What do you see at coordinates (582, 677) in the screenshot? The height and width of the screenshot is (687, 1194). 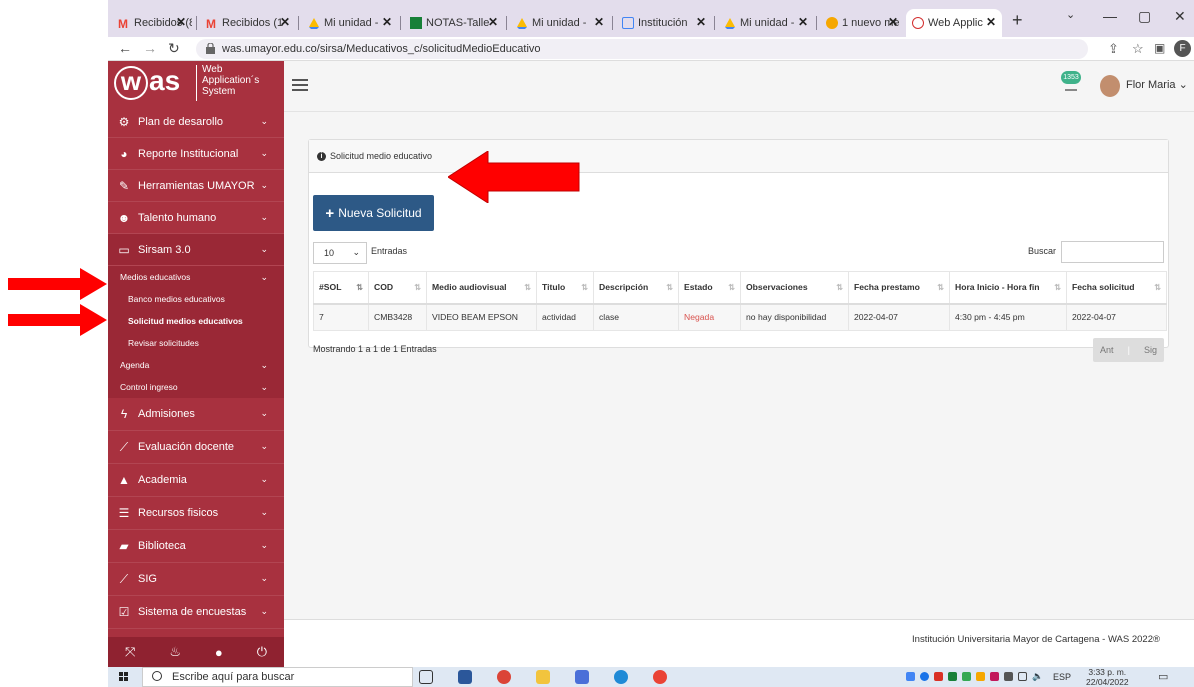 I see `store-icon` at bounding box center [582, 677].